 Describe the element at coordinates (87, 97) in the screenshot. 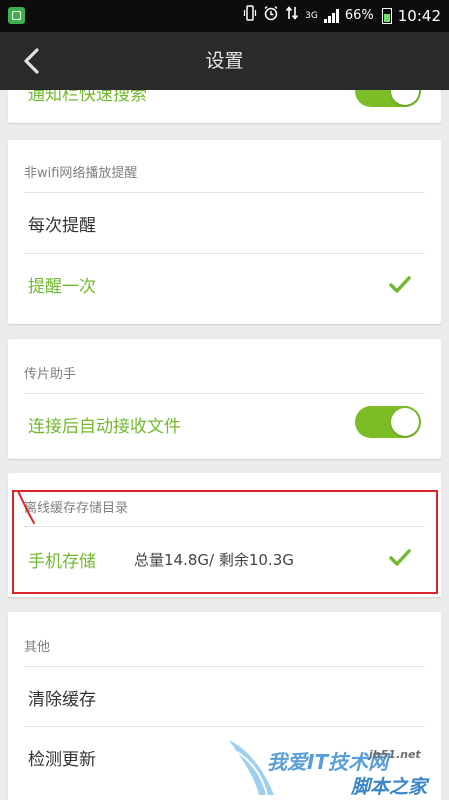

I see `quick-search-label: 通知栏快速搜索` at that location.